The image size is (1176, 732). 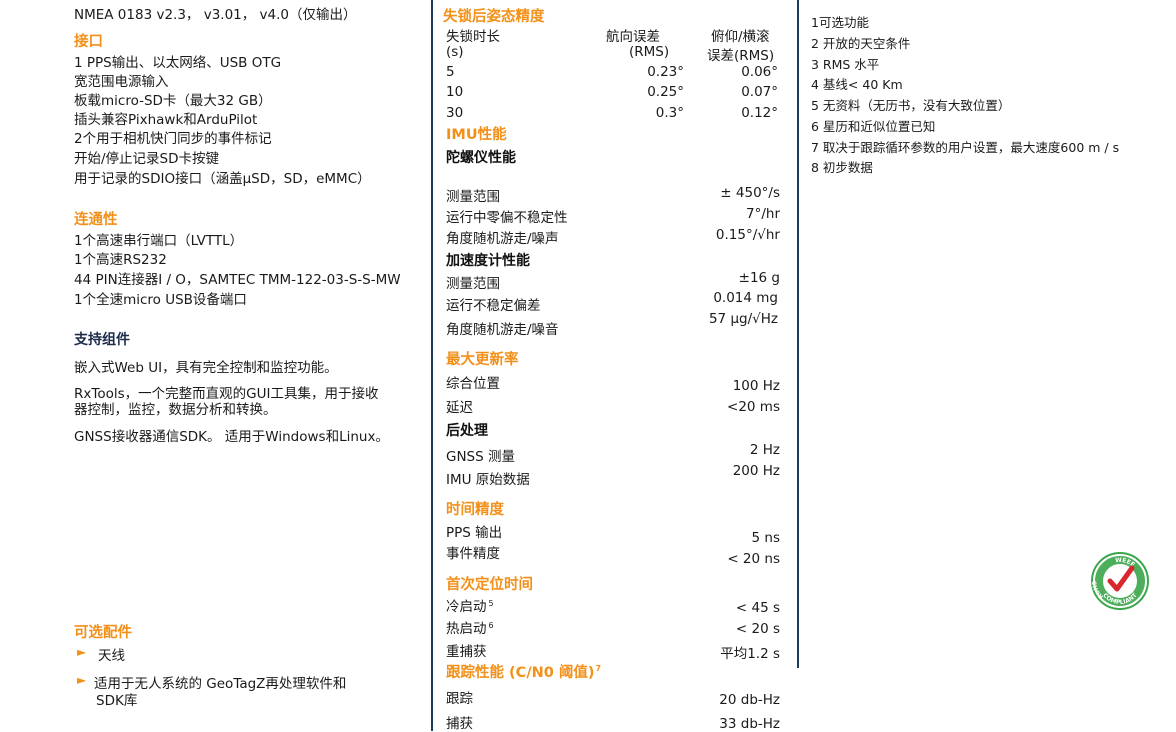 What do you see at coordinates (502, 239) in the screenshot?
I see `gyro-label: 角度随机游走/噪声` at bounding box center [502, 239].